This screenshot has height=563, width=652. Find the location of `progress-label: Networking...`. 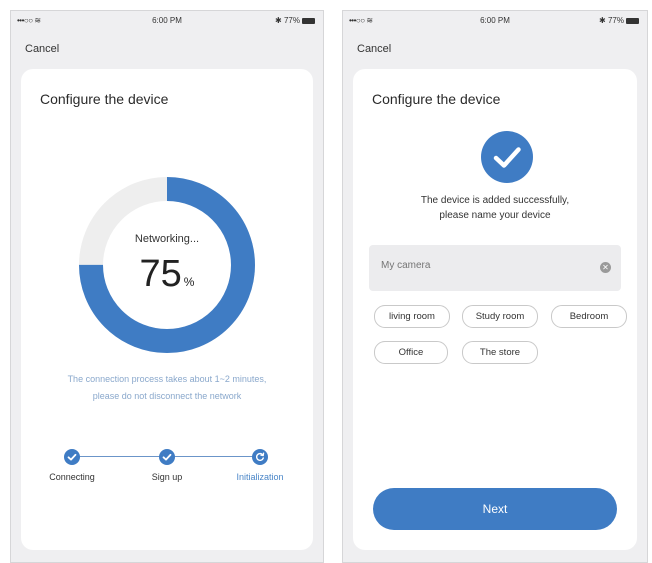

progress-label: Networking... is located at coordinates (167, 239).